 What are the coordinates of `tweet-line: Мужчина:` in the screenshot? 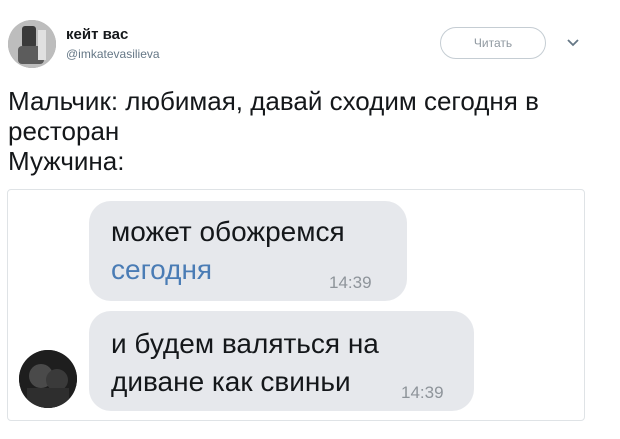 It's located at (66, 161).